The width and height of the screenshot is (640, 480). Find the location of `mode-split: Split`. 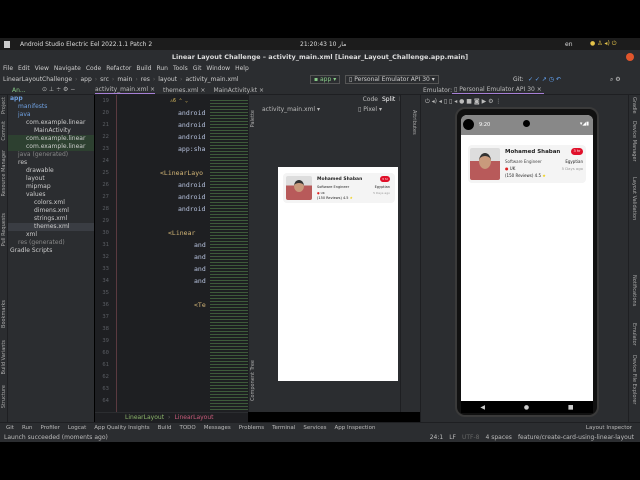

mode-split: Split is located at coordinates (388, 99).